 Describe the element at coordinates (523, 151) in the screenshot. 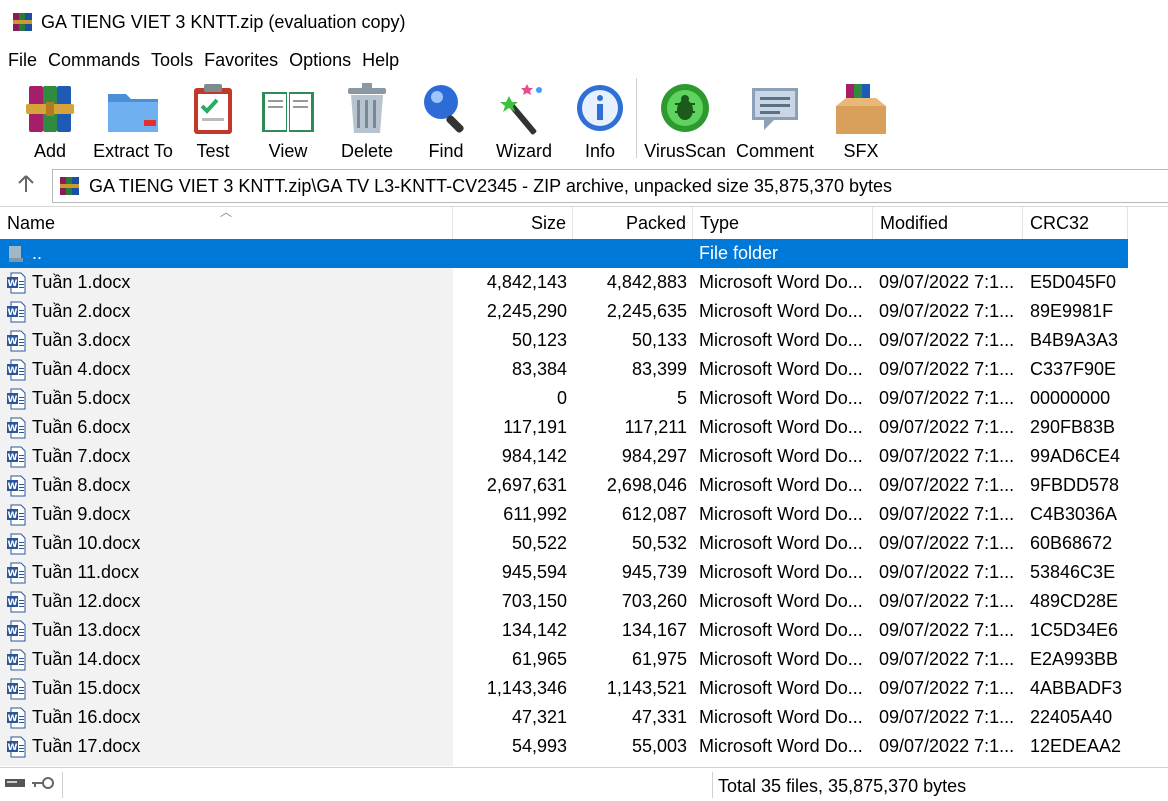

I see `wizard-label: Wizard` at that location.